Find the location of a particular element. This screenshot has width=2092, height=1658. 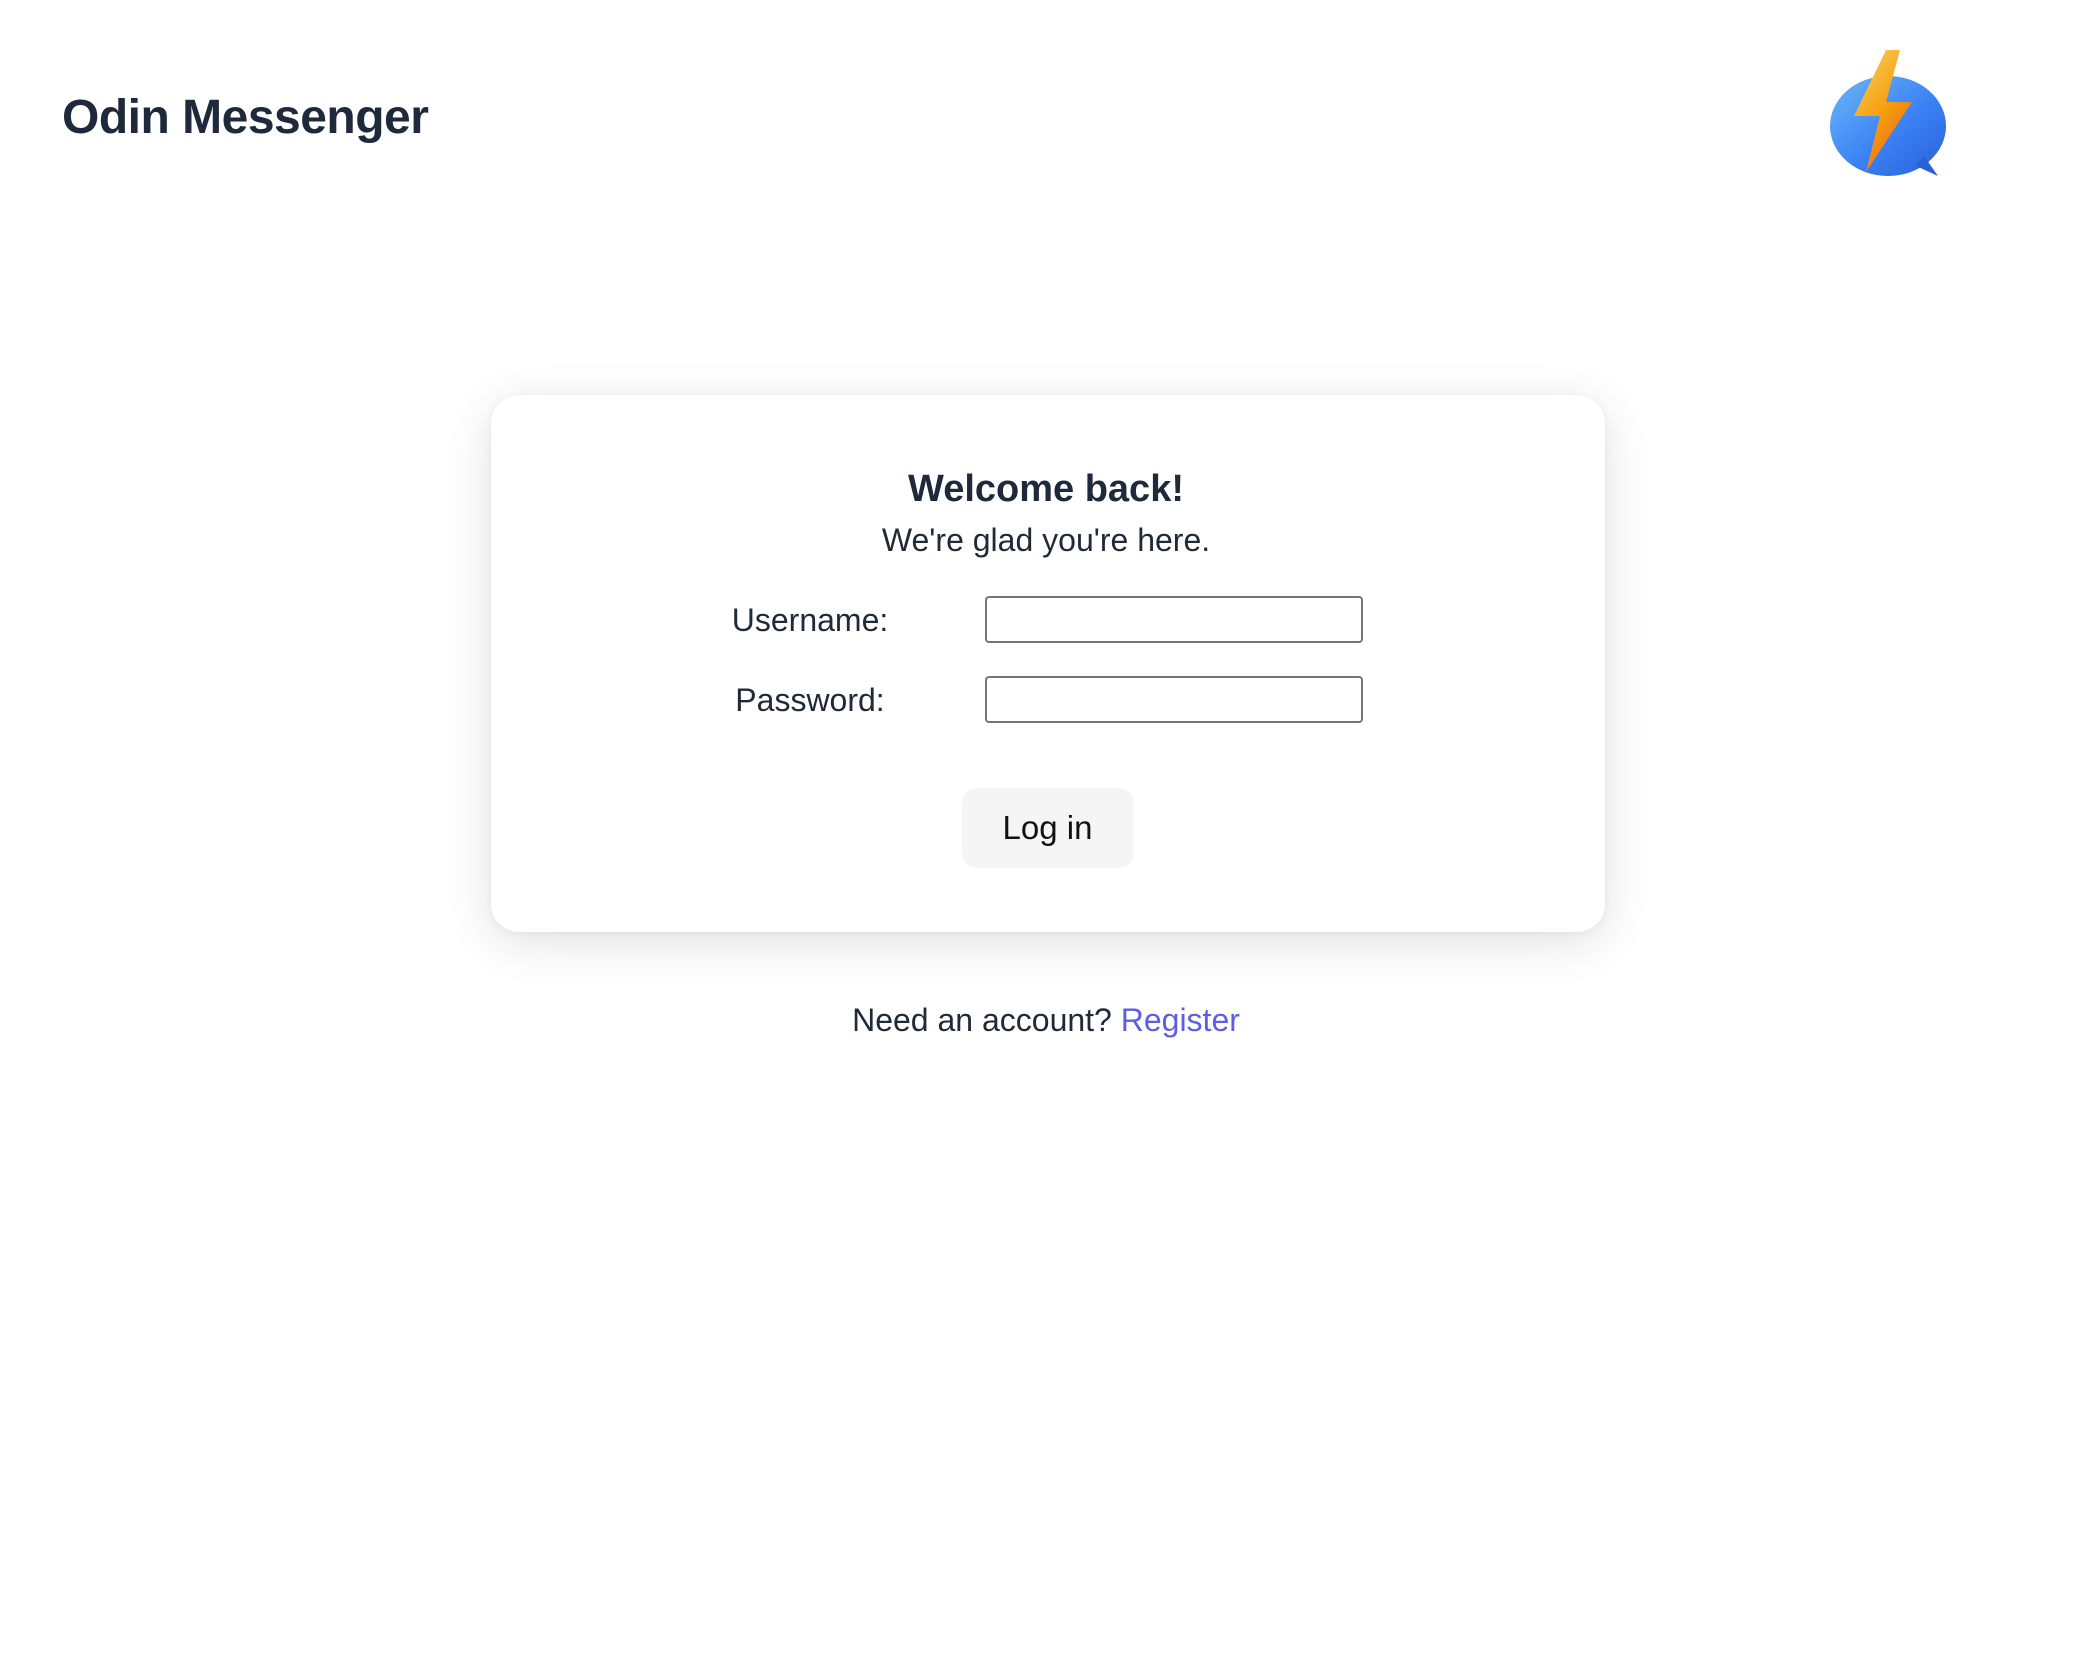

app-header: Odin Messenger is located at coordinates (1046, 120).